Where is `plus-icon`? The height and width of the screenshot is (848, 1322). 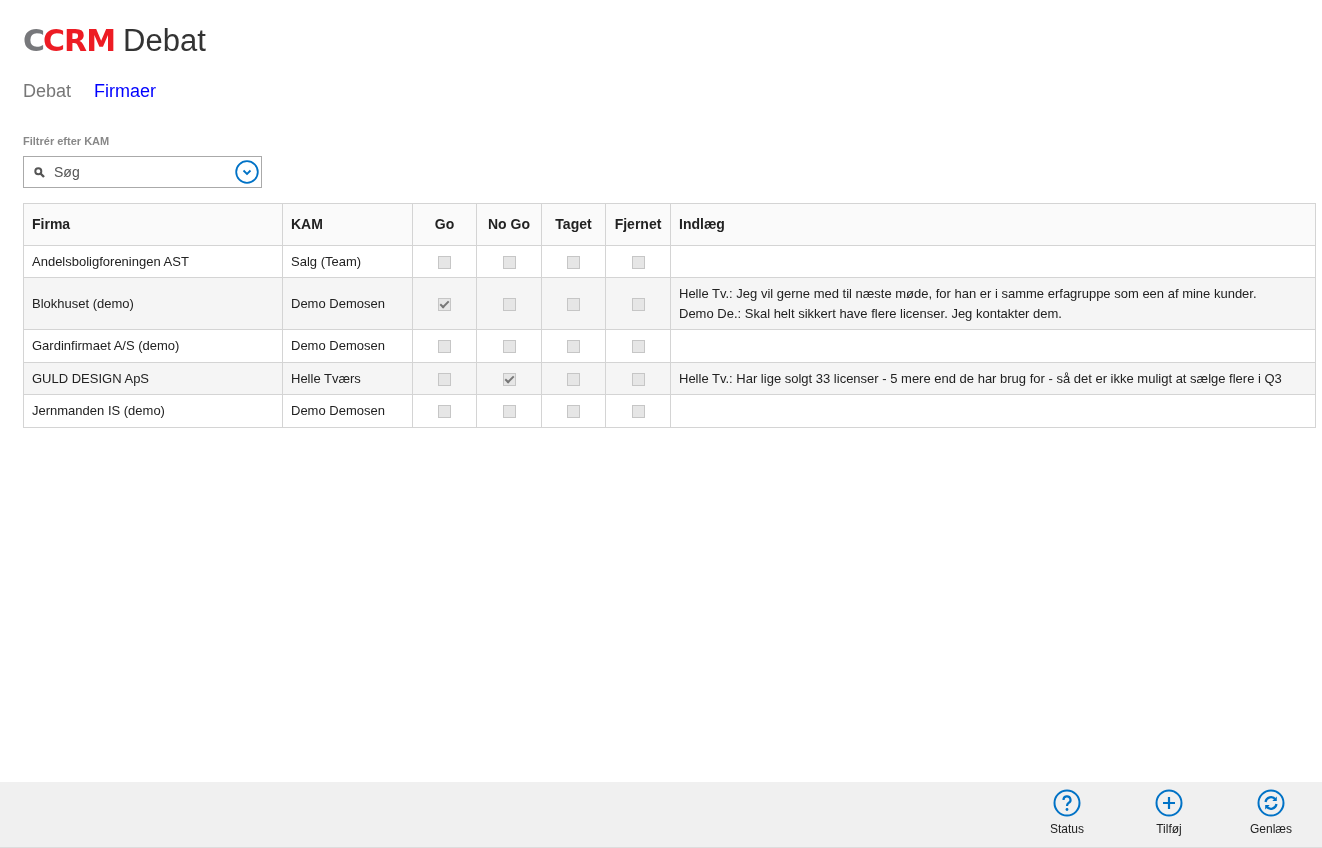
plus-icon is located at coordinates (1169, 803).